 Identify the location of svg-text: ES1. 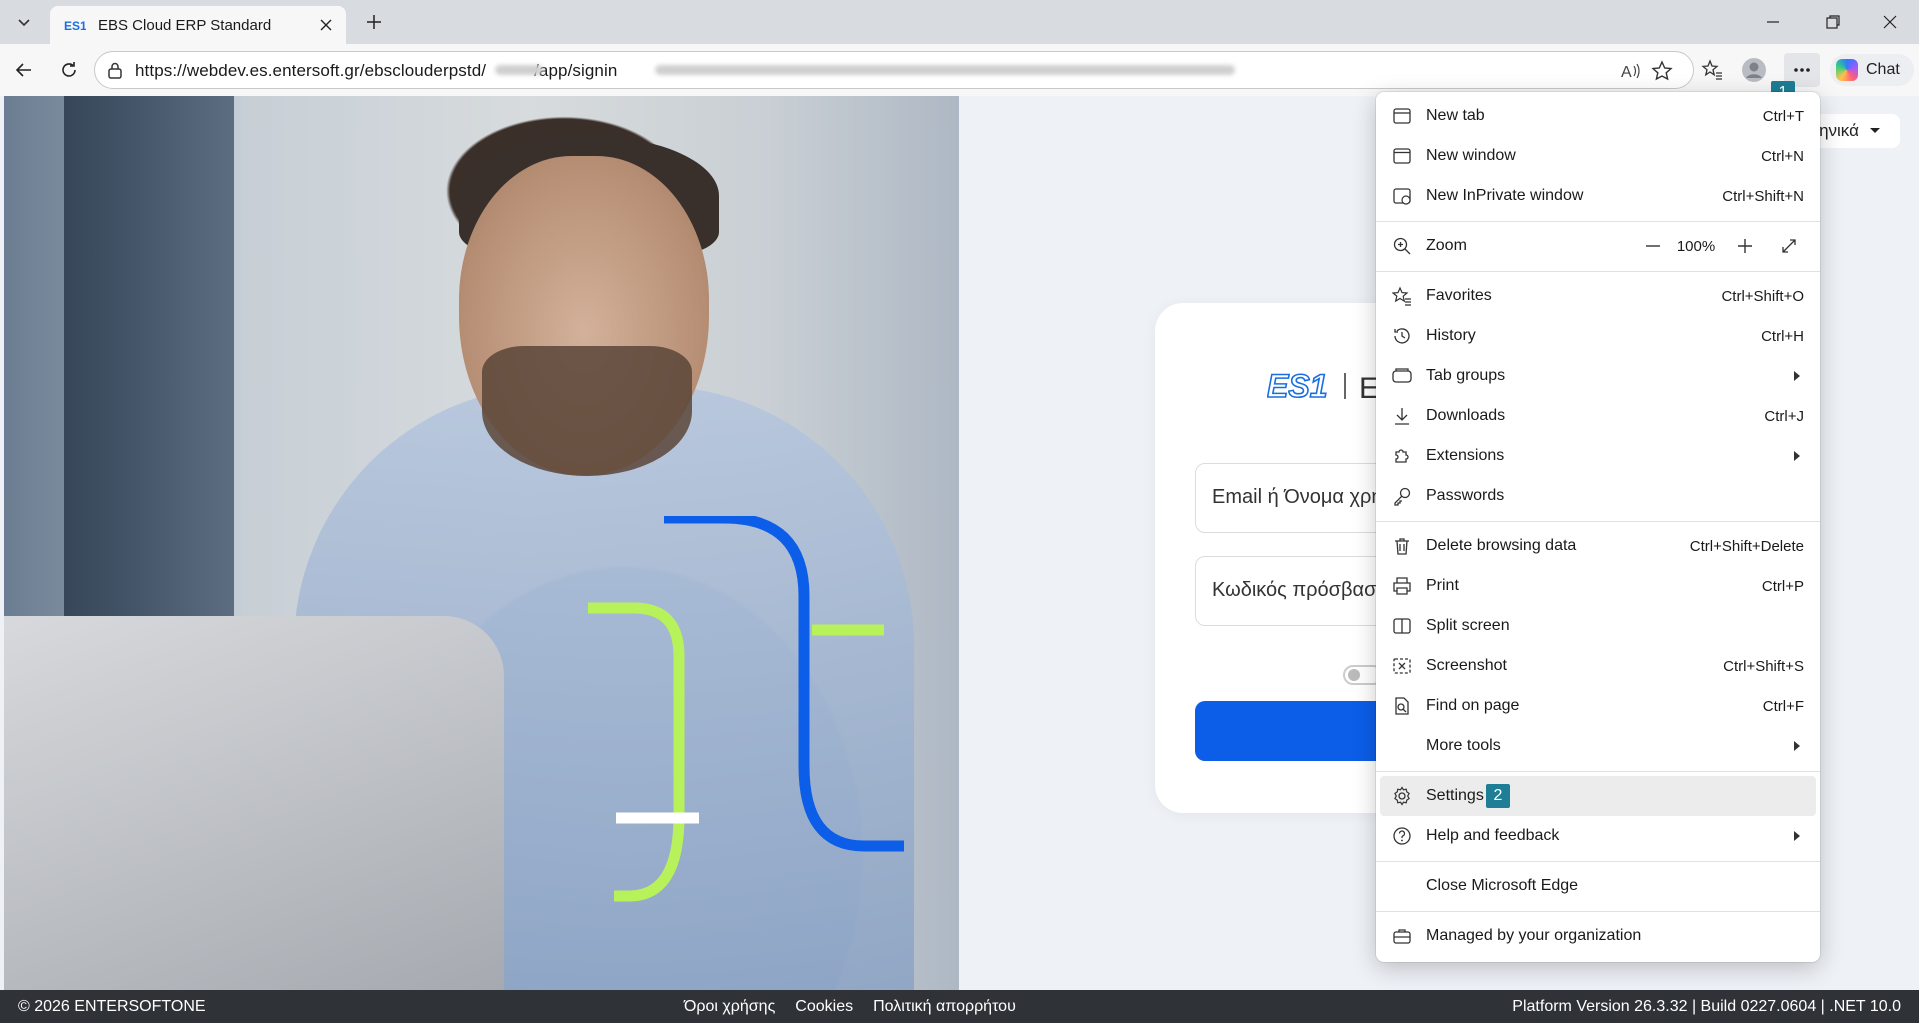
(1297, 385).